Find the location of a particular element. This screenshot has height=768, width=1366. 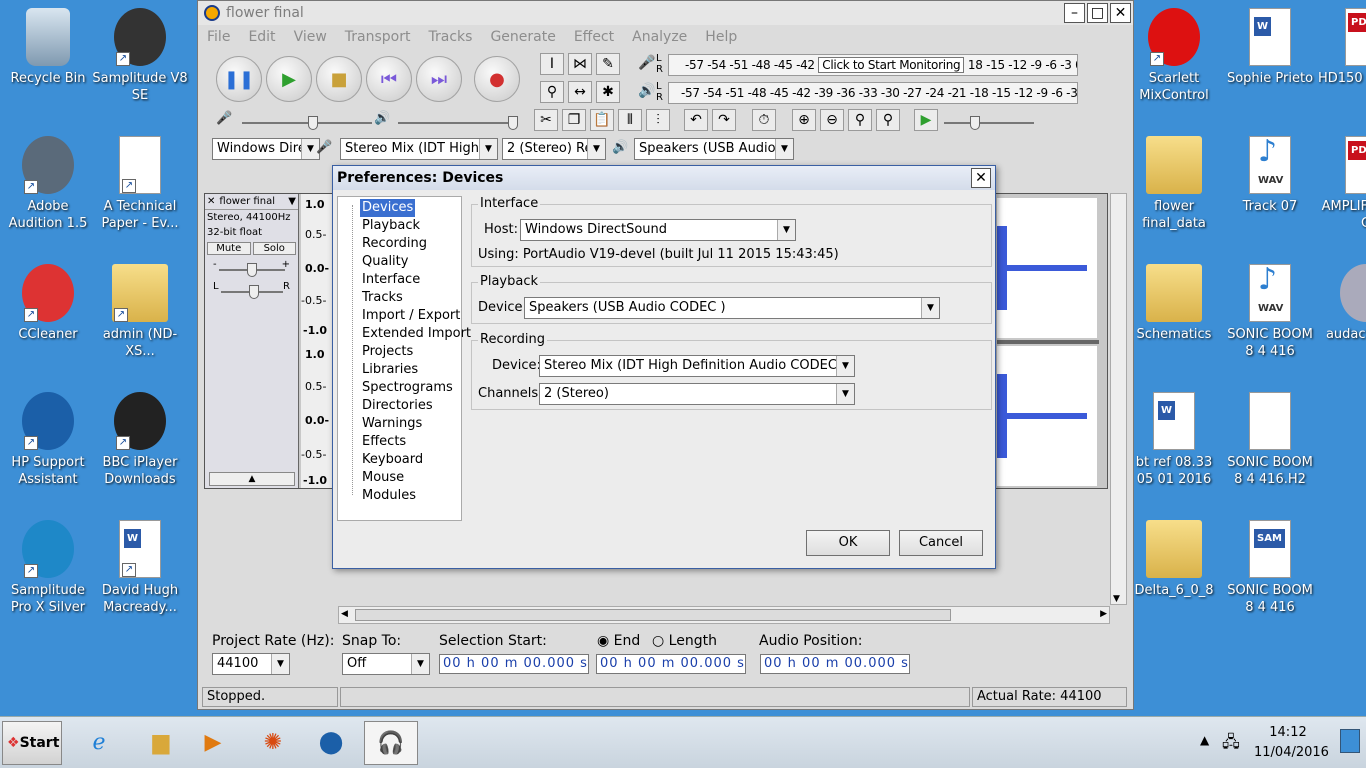

paste-button: 📋 is located at coordinates (602, 120).